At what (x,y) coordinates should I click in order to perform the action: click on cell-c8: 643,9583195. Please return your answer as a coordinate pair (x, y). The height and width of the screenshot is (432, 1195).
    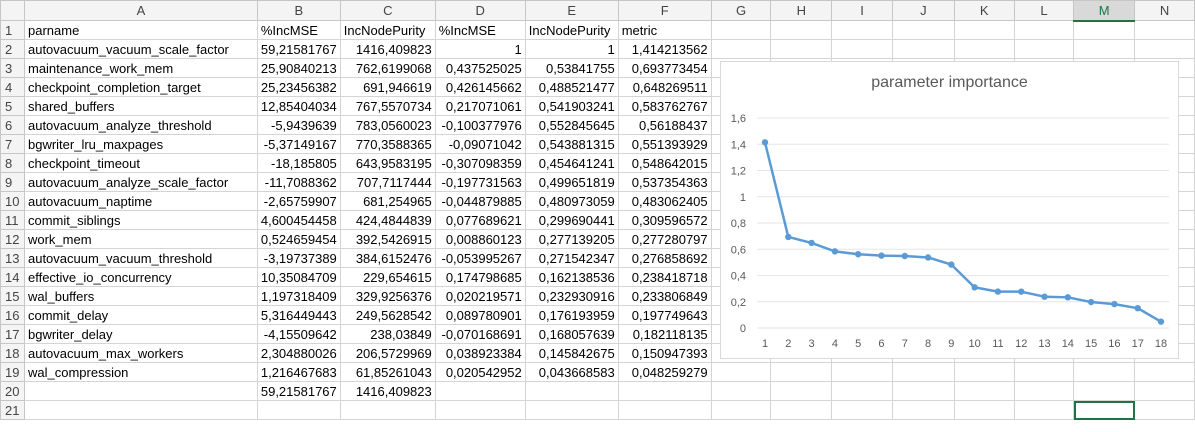
    Looking at the image, I should click on (387, 163).